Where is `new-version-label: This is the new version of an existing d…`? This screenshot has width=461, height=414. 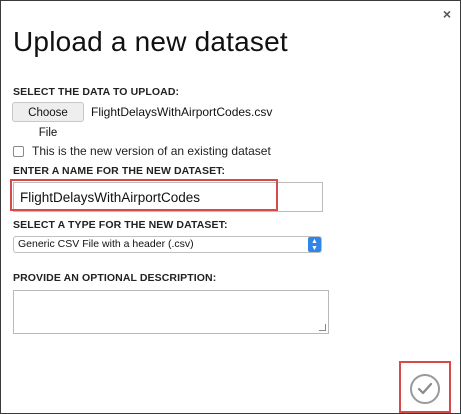
new-version-label: This is the new version of an existing d… is located at coordinates (151, 151).